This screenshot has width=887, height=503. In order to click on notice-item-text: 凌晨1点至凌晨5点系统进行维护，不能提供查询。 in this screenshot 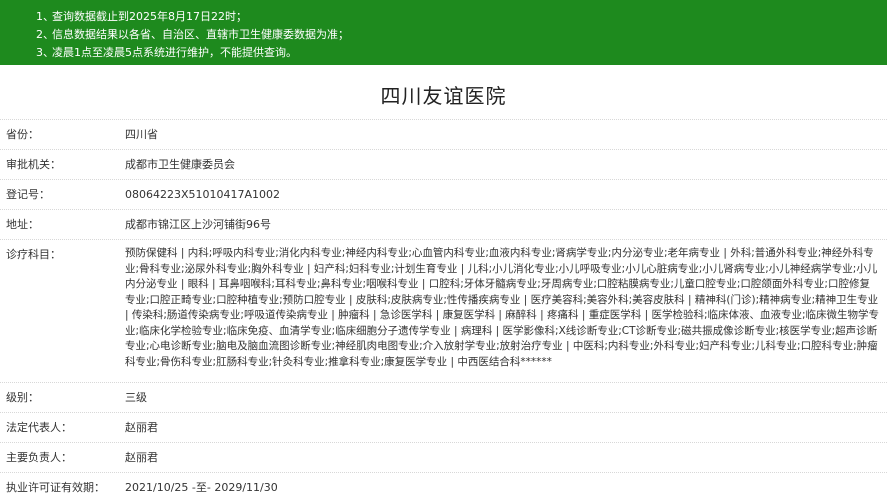, I will do `click(174, 52)`.